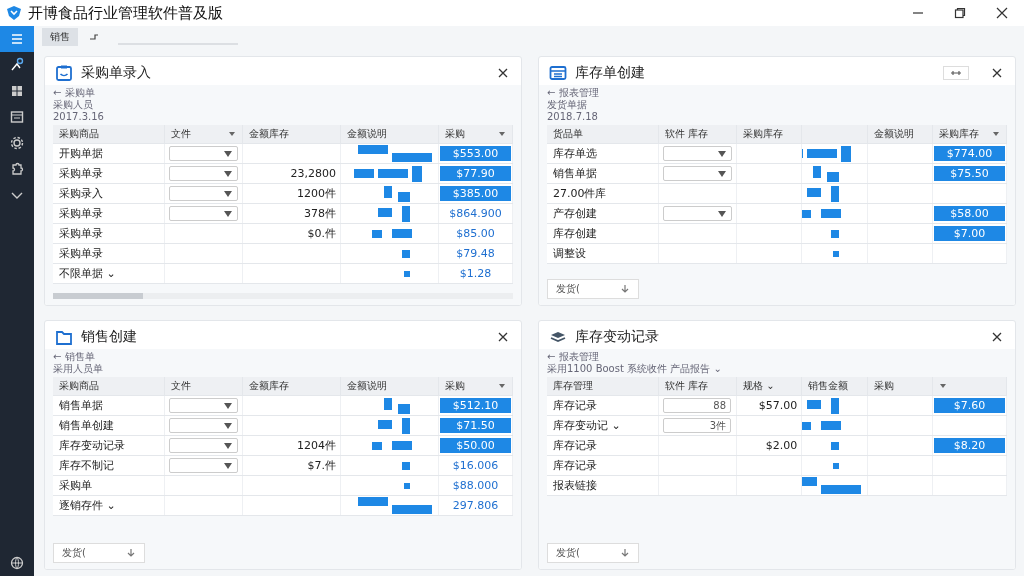  Describe the element at coordinates (781, 445) in the screenshot. I see `table-cell: $2.00` at that location.